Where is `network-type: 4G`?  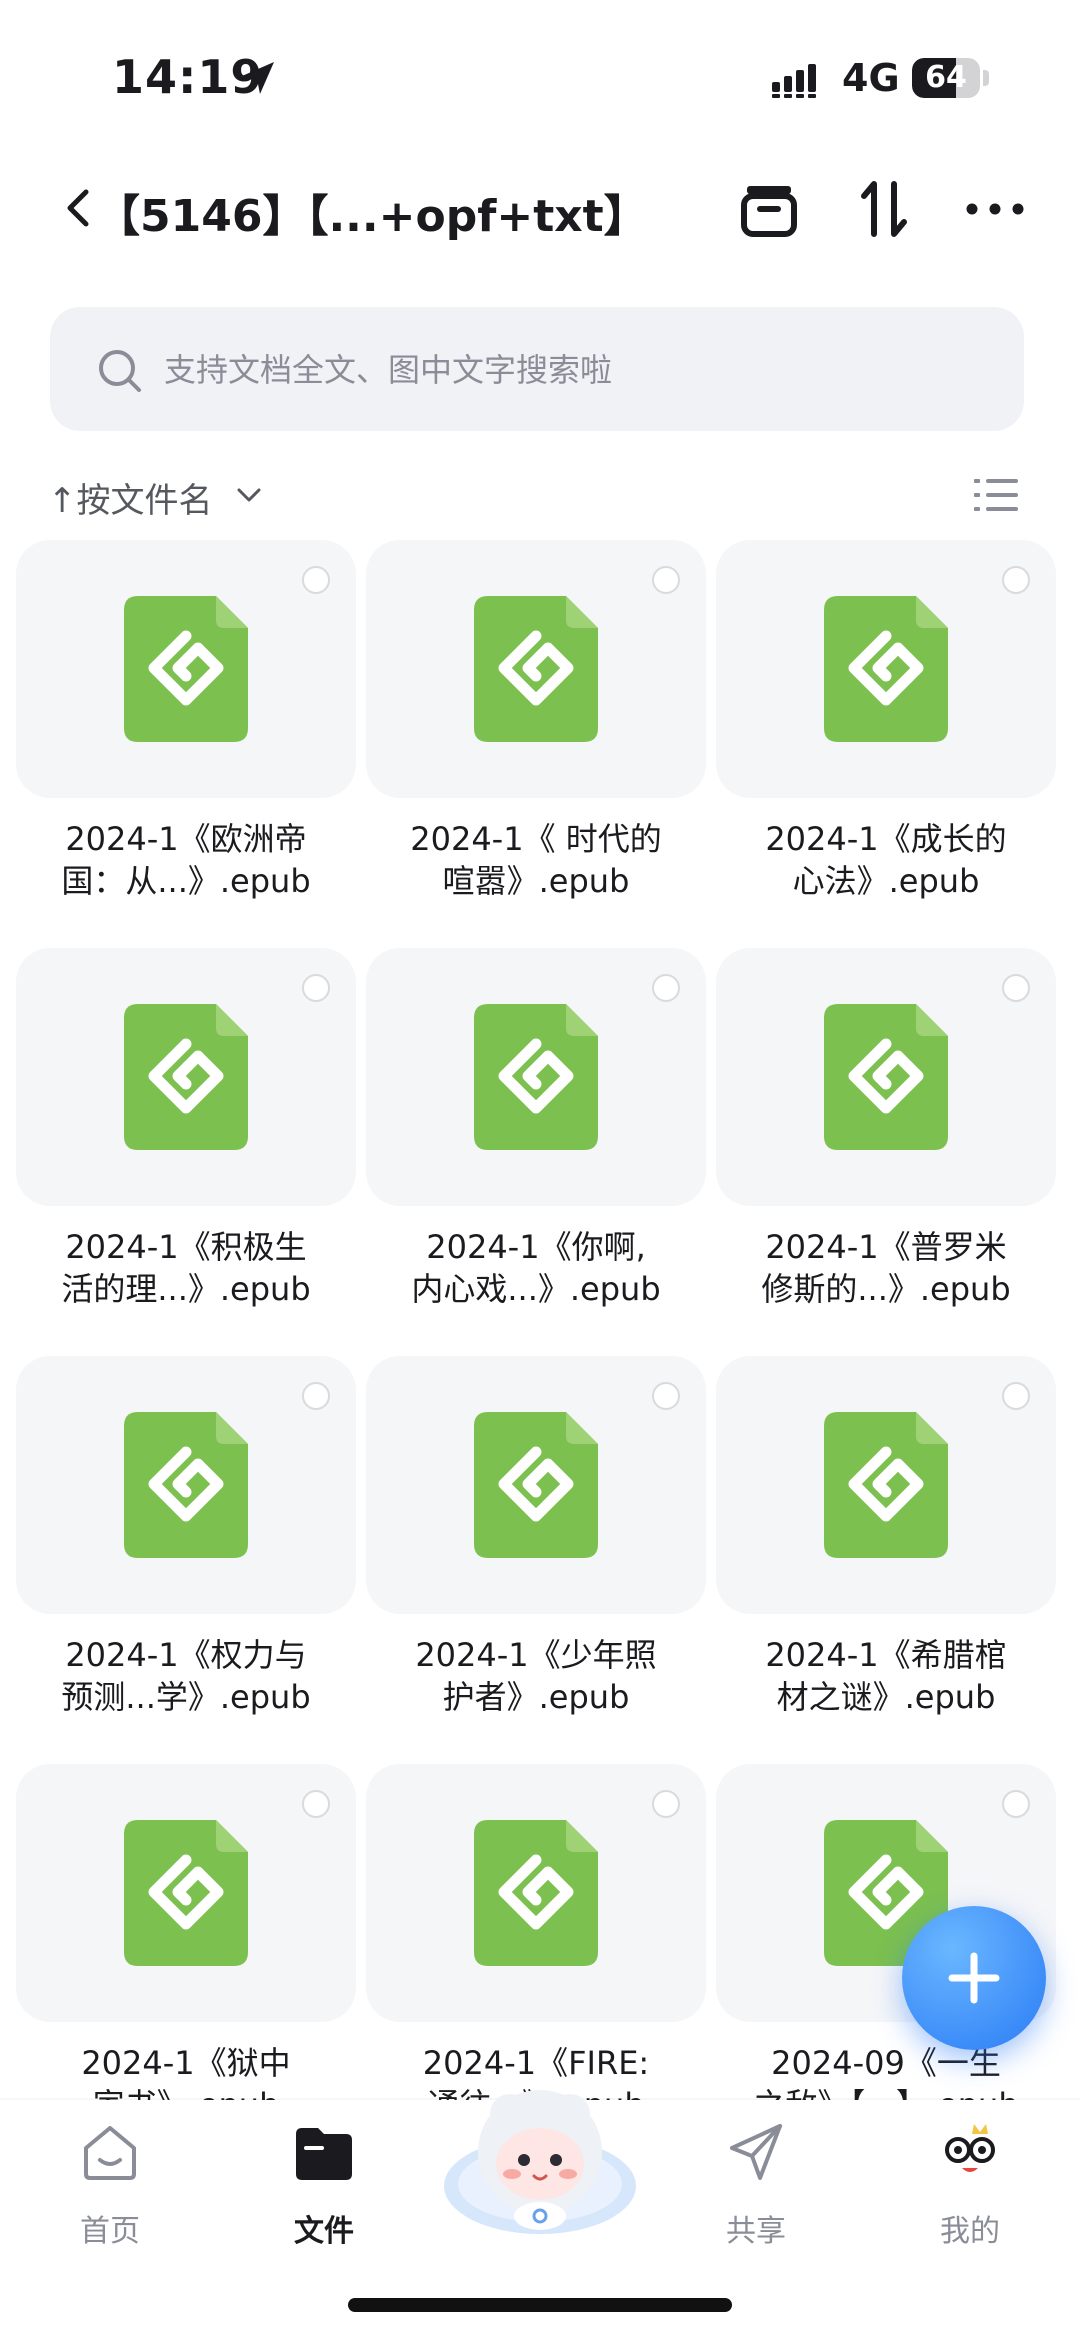 network-type: 4G is located at coordinates (871, 78).